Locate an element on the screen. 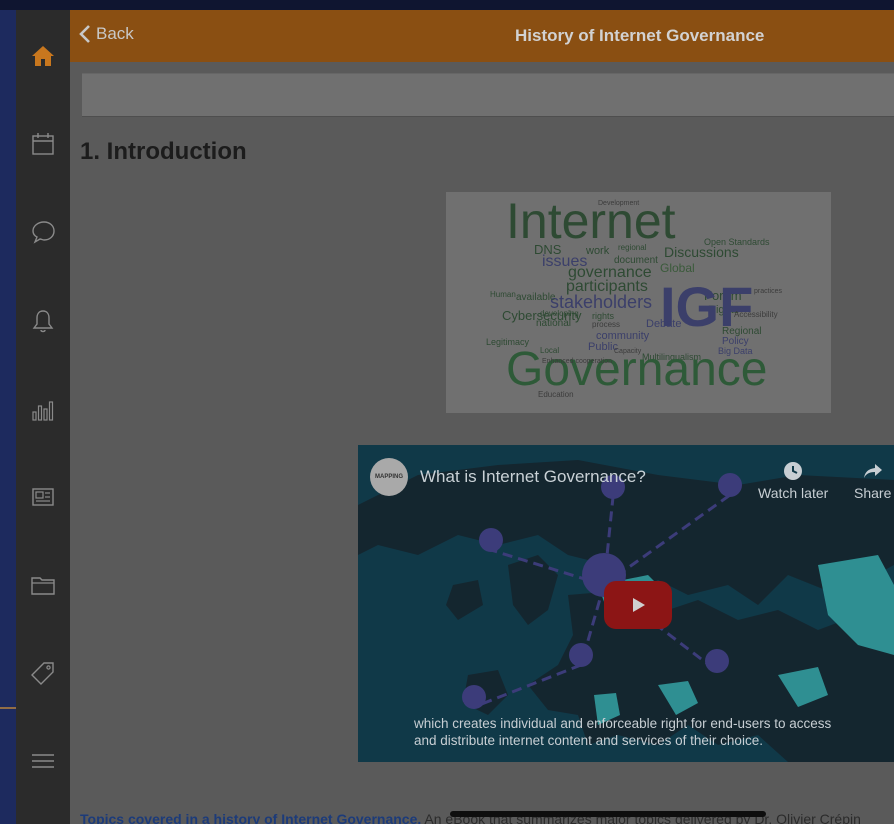 This screenshot has height=824, width=894. wordcloud-word: process is located at coordinates (606, 324).